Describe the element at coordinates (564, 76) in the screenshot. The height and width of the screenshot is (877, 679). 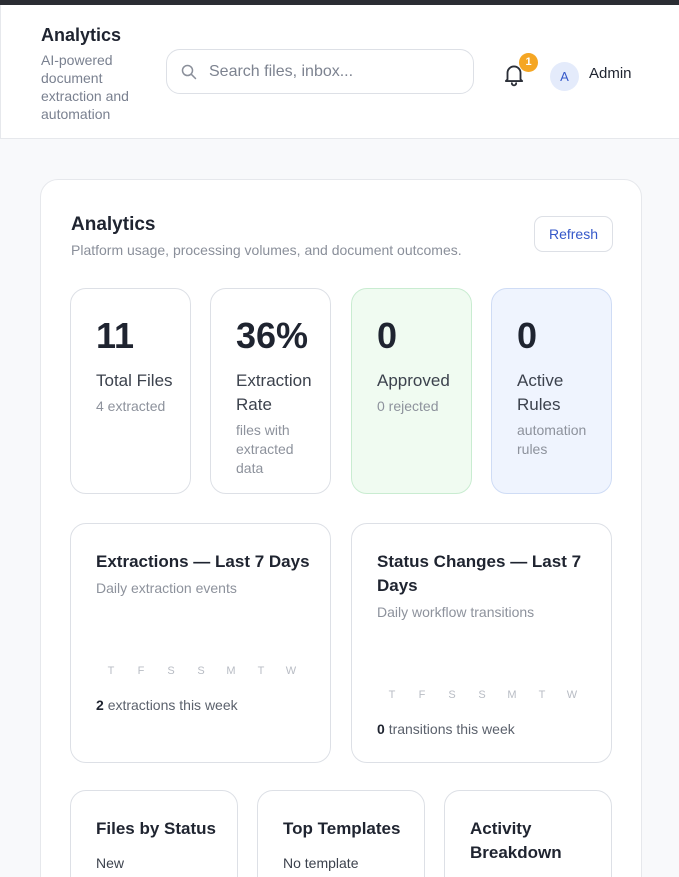
I see `avatar: A` at that location.